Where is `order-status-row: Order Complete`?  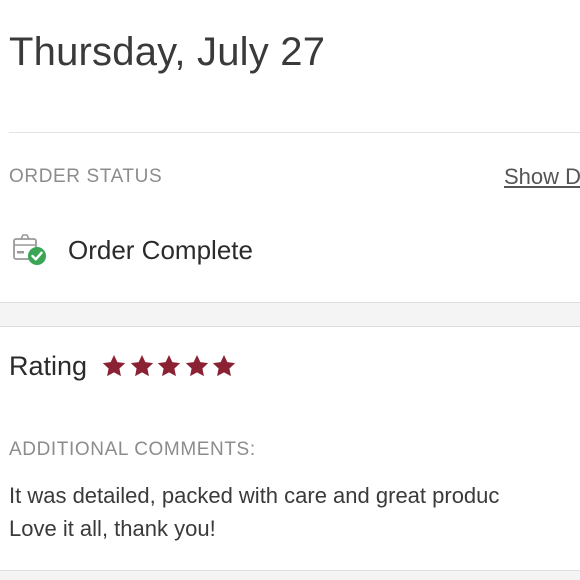 order-status-row: Order Complete is located at coordinates (132, 250).